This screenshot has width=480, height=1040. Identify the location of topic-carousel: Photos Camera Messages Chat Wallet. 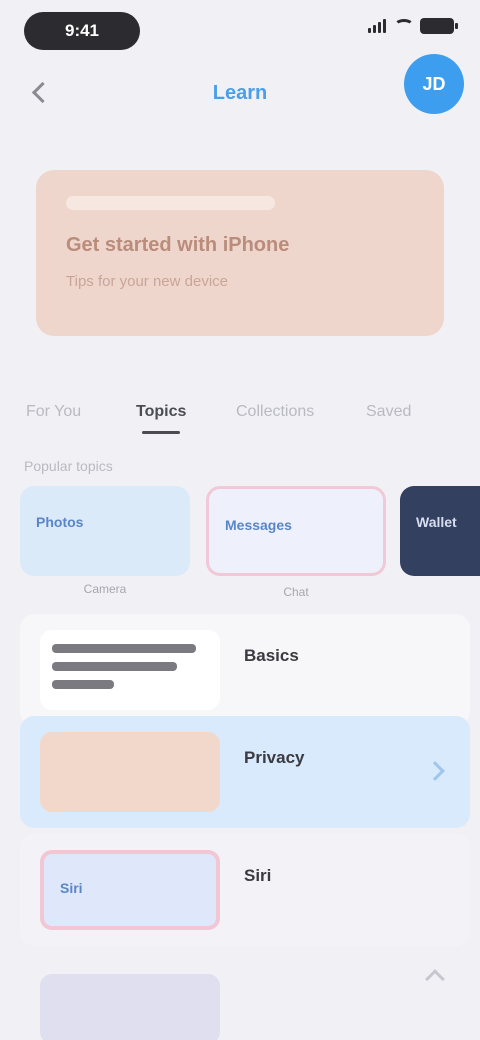
(240, 541).